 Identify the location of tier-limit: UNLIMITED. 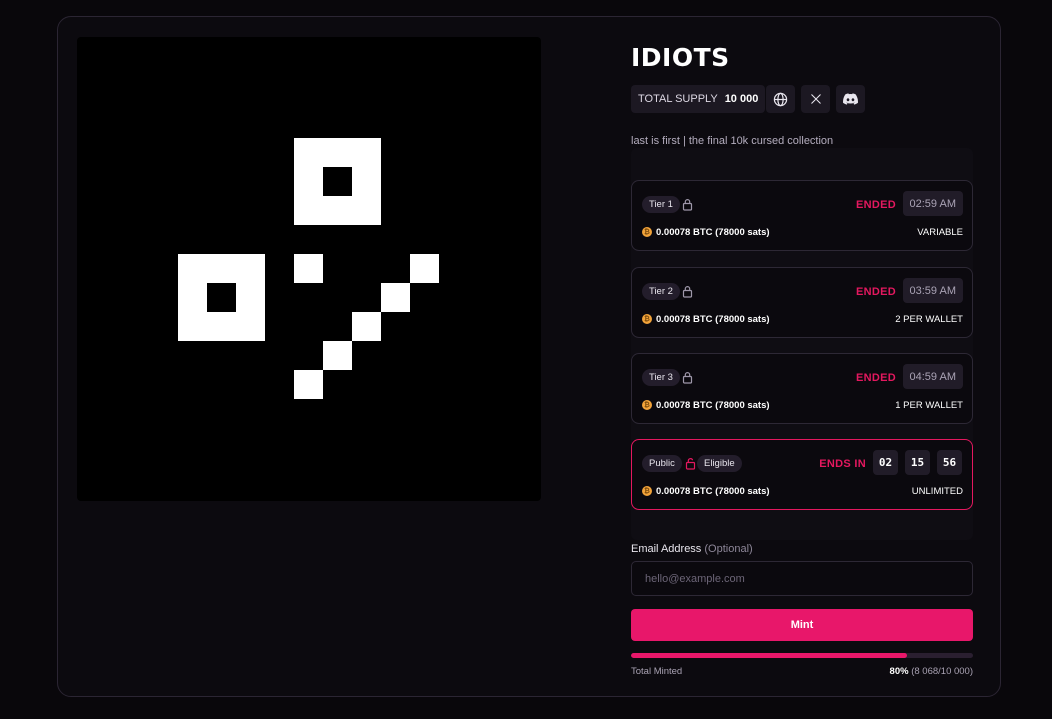
(937, 491).